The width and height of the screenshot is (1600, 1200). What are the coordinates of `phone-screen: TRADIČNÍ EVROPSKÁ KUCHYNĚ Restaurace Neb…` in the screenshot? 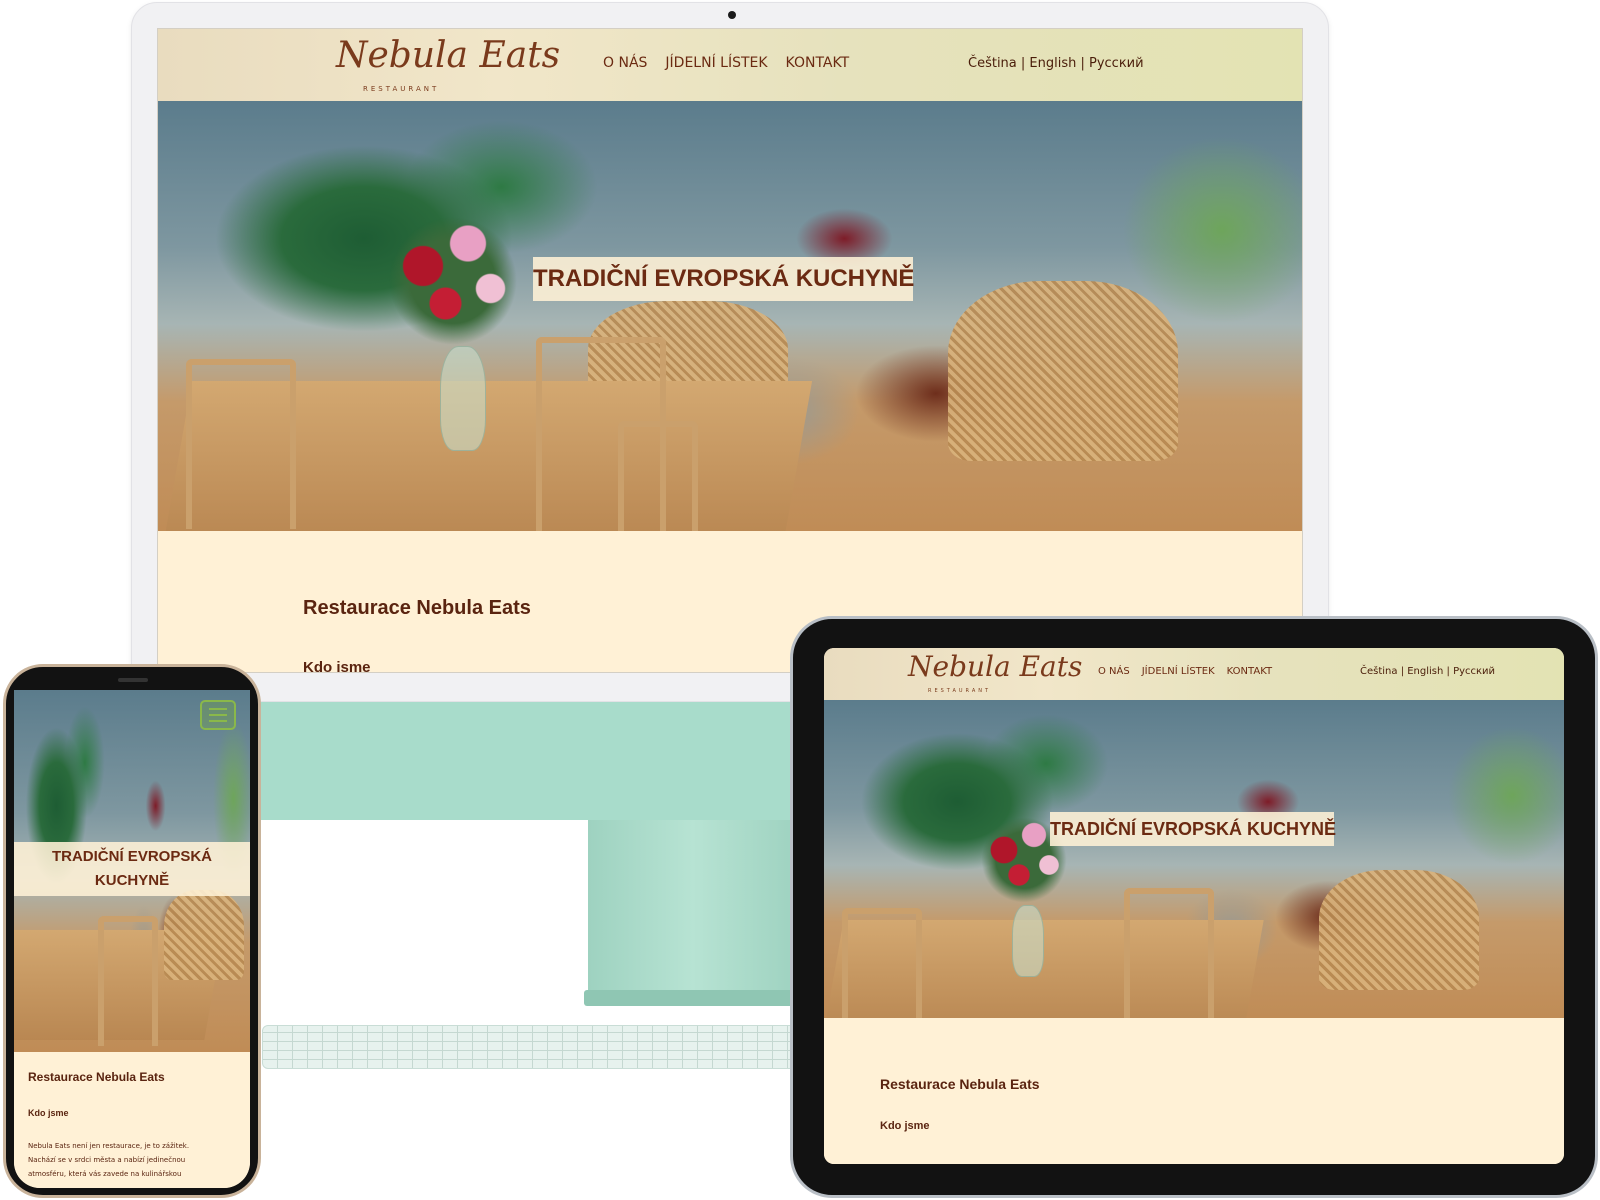 It's located at (132, 939).